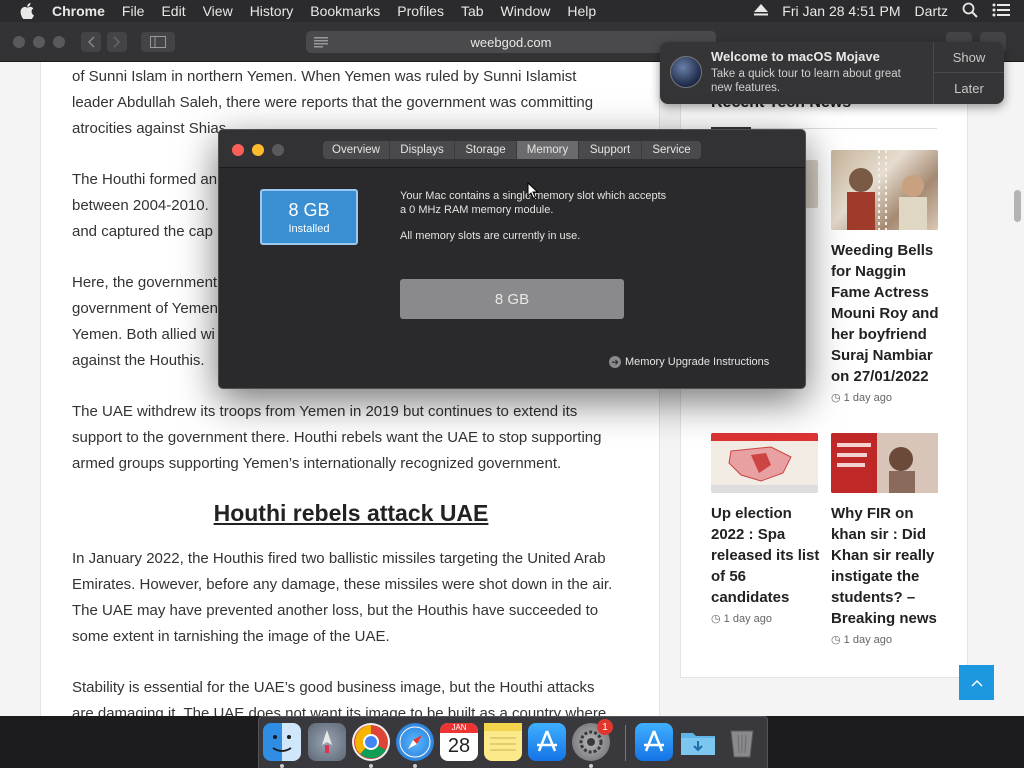 This screenshot has width=1024, height=768. I want to click on notification-center-icon, so click(1001, 11).